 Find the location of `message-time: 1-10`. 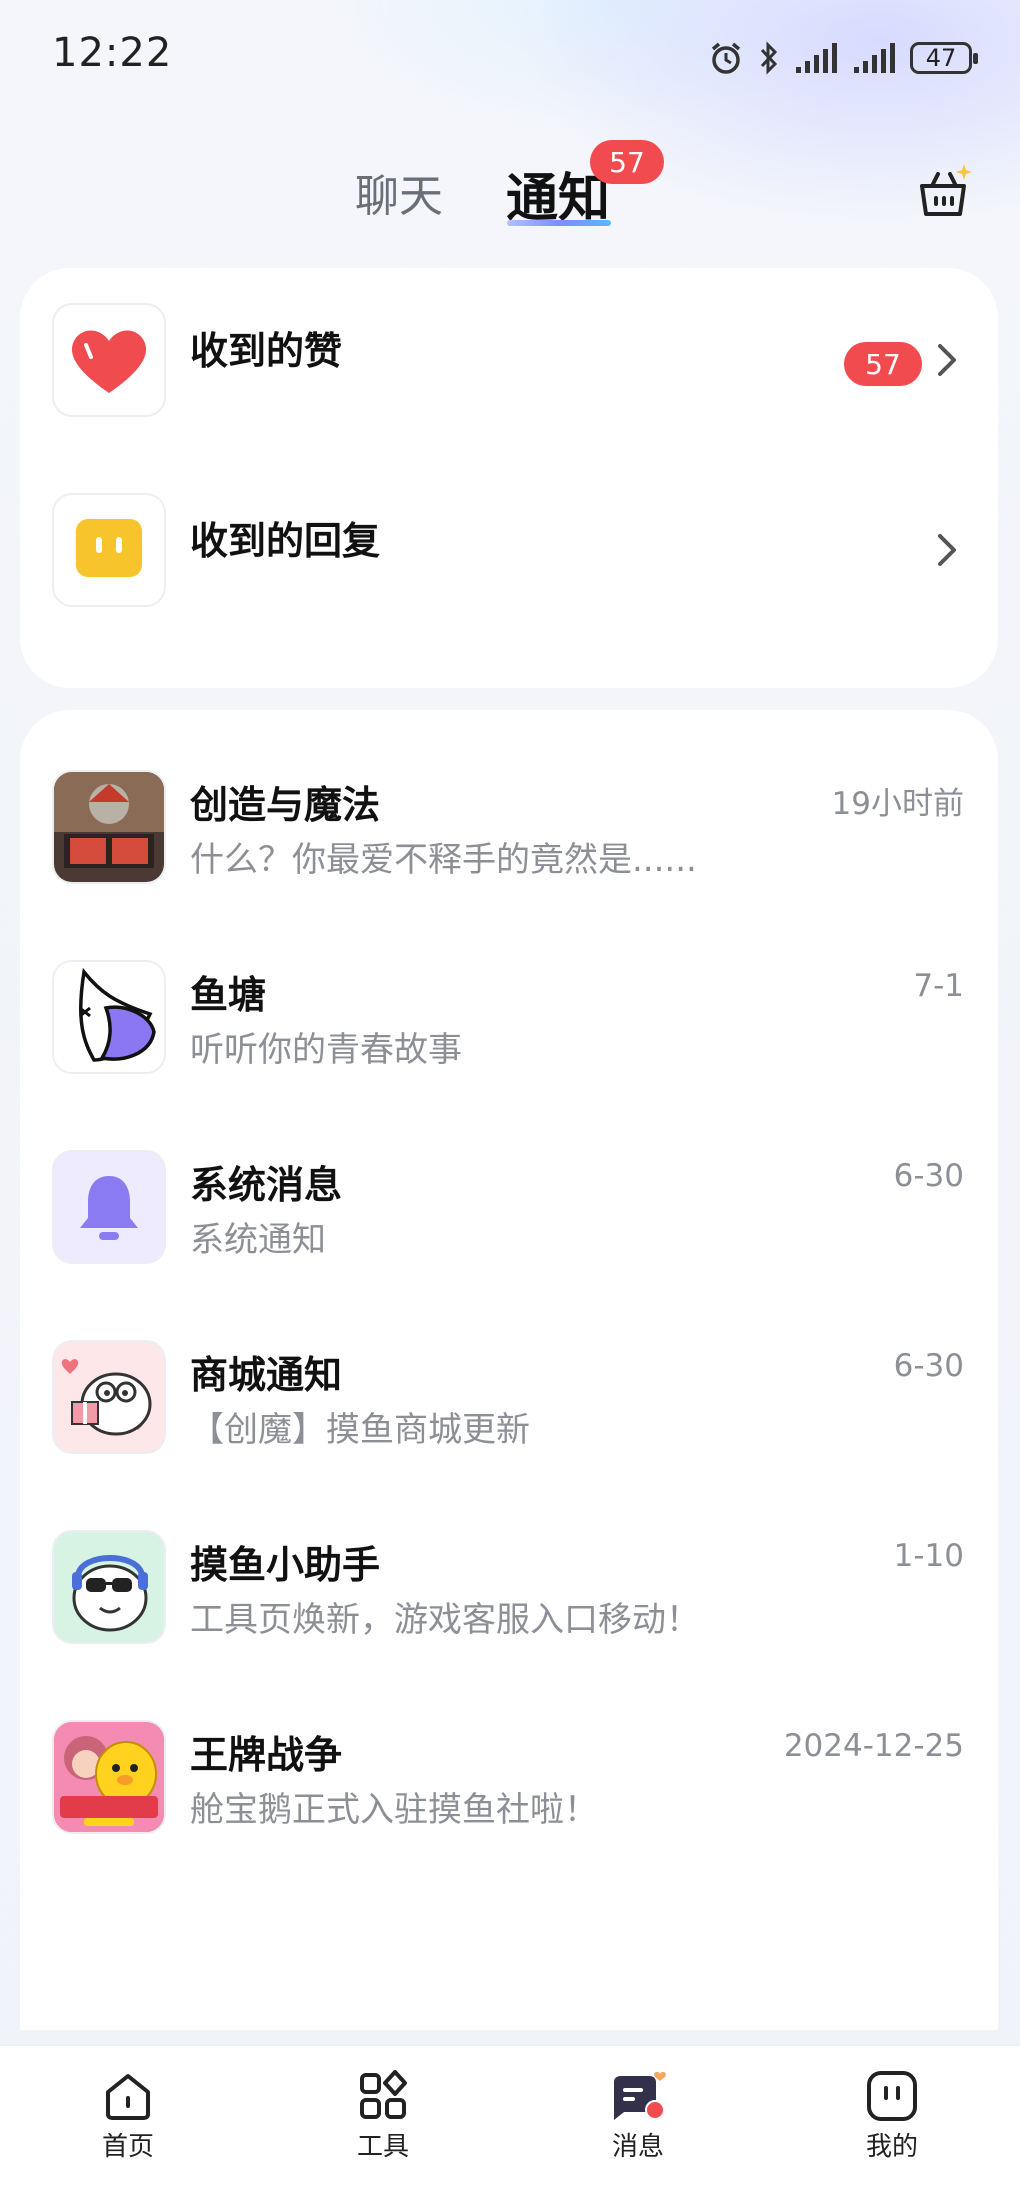

message-time: 1-10 is located at coordinates (928, 1556).